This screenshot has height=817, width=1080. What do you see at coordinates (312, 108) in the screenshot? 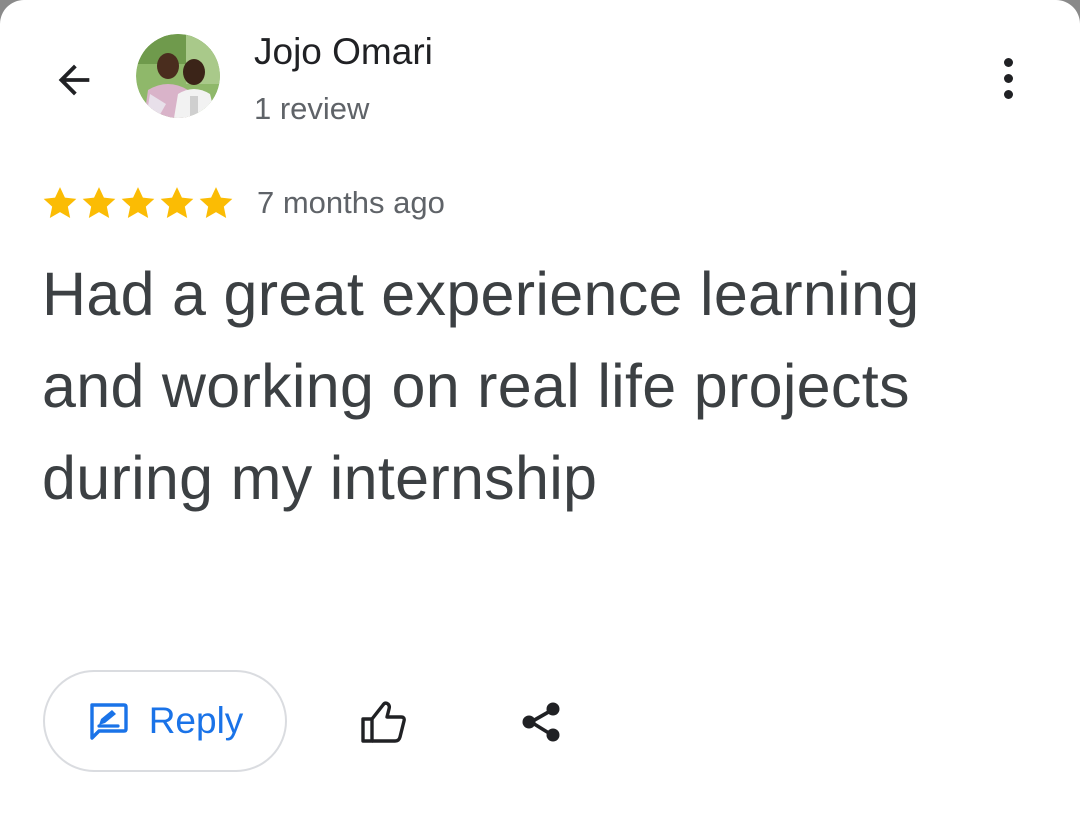
I see `review-count: 1 review` at bounding box center [312, 108].